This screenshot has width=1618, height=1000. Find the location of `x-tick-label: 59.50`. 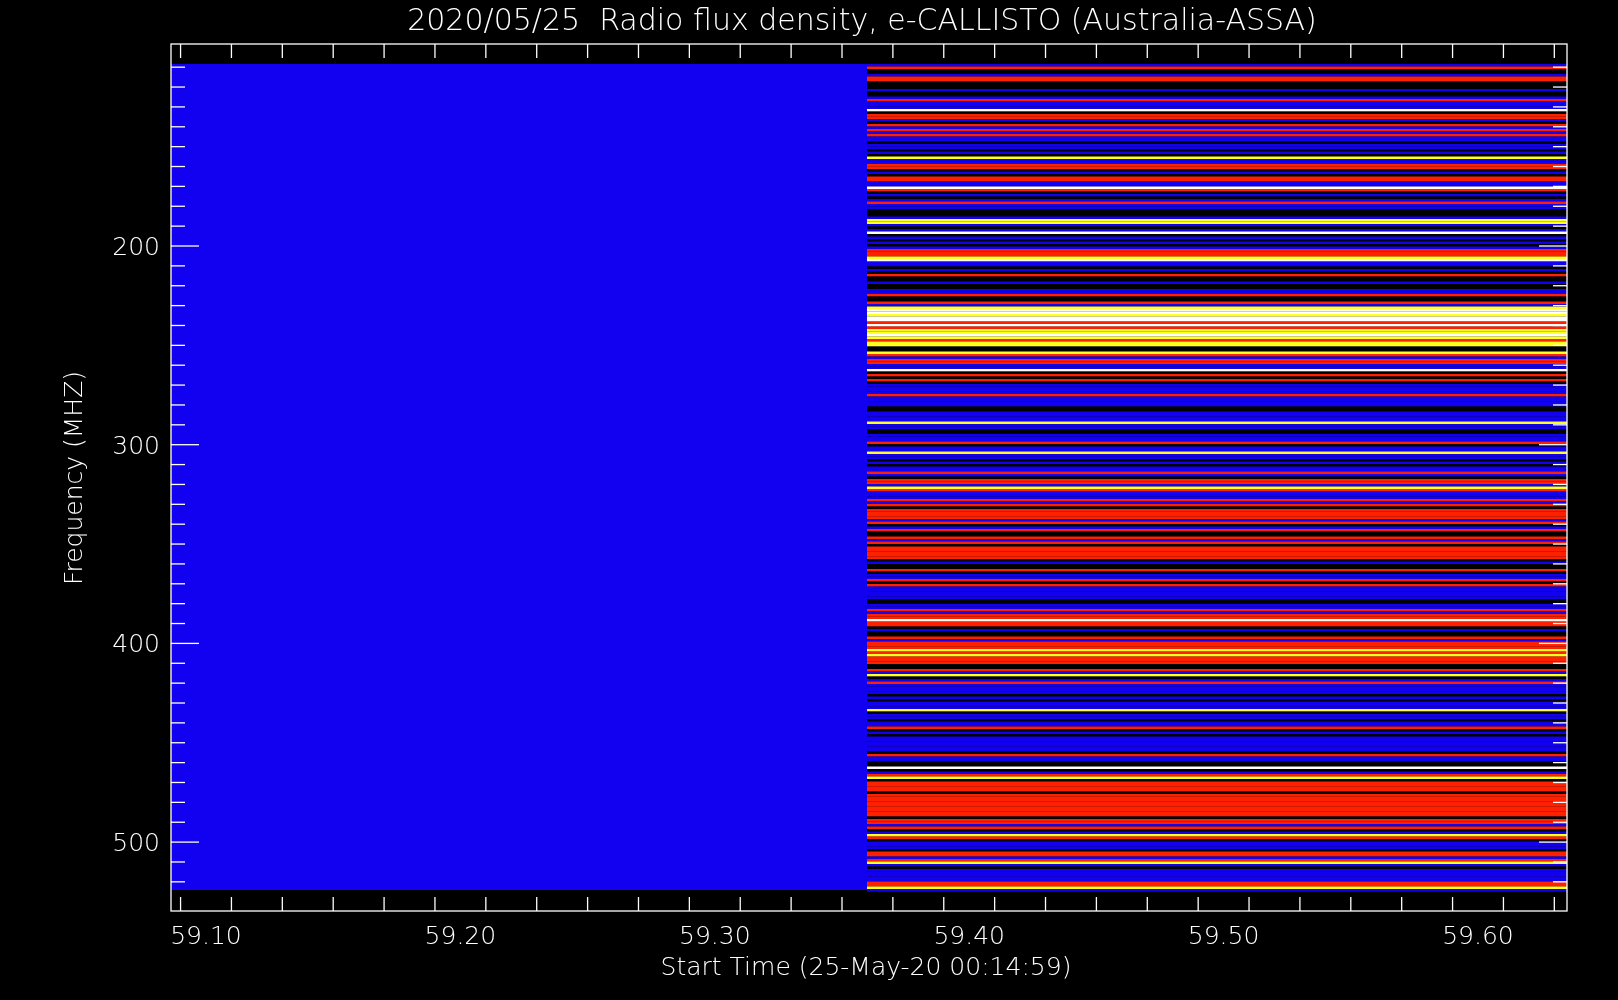

x-tick-label: 59.50 is located at coordinates (1223, 935).